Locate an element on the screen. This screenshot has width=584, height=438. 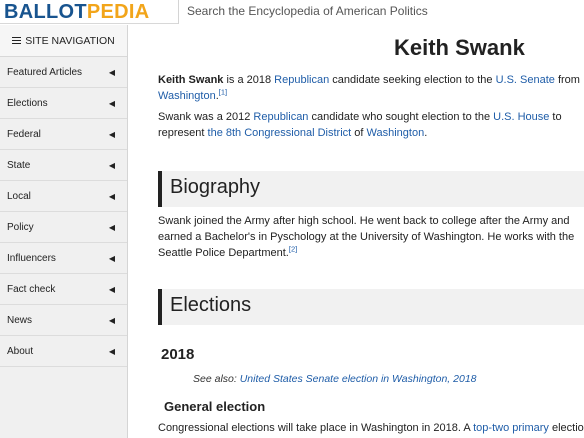
page-title: Keith Swank is located at coordinates (459, 47).